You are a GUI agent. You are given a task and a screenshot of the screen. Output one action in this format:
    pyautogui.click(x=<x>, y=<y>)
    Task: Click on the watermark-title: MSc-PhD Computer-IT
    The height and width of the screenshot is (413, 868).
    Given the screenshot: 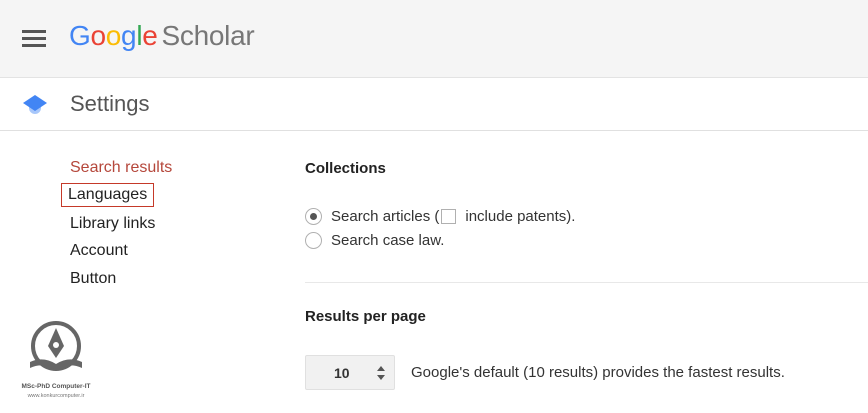 What is the action you would take?
    pyautogui.click(x=56, y=386)
    